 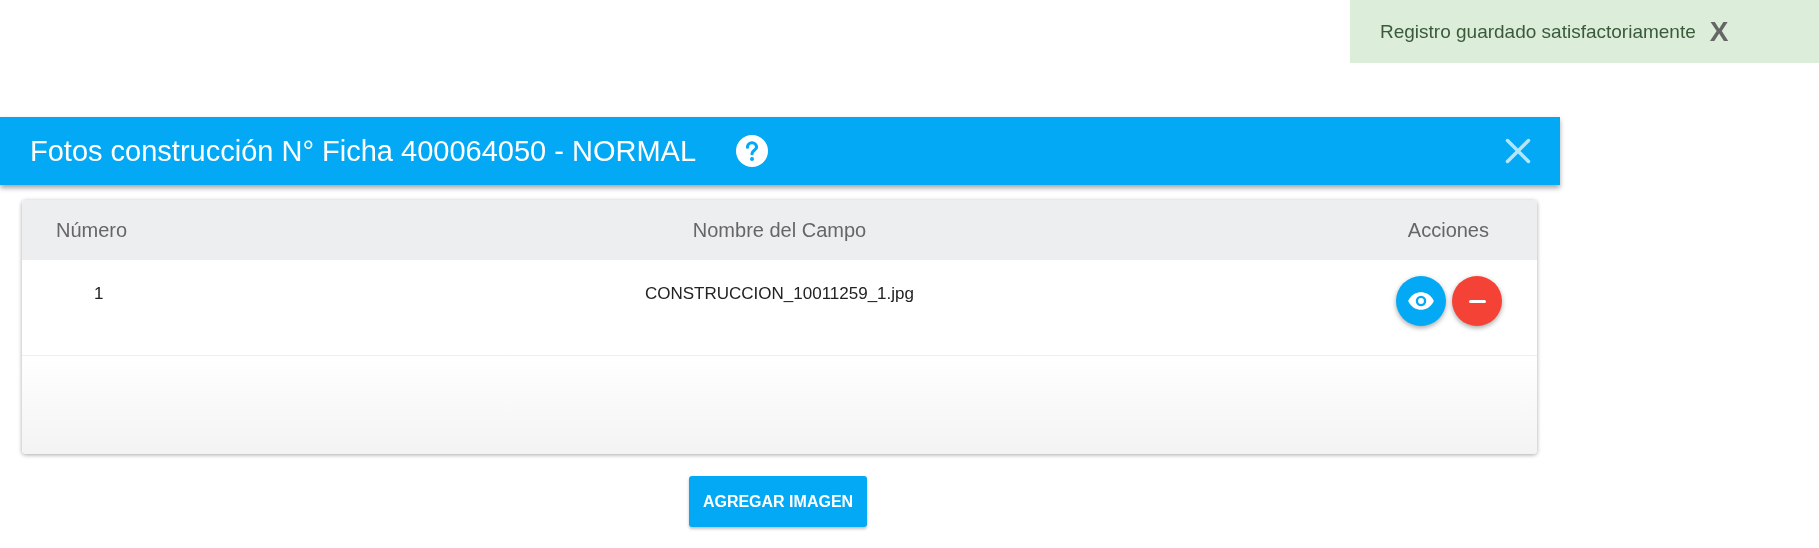 I want to click on close-button: X, so click(x=1719, y=31).